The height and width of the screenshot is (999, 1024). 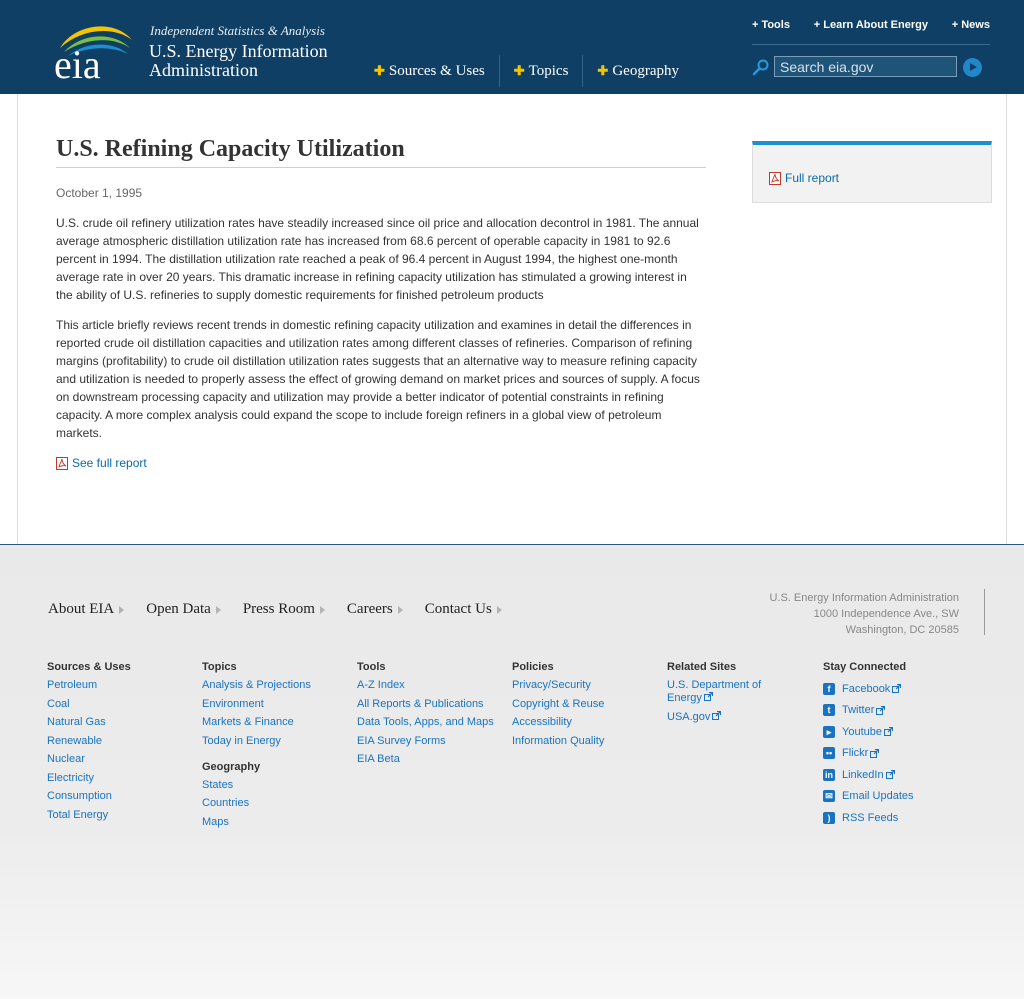 I want to click on footer-link: Renewable, so click(x=122, y=741).